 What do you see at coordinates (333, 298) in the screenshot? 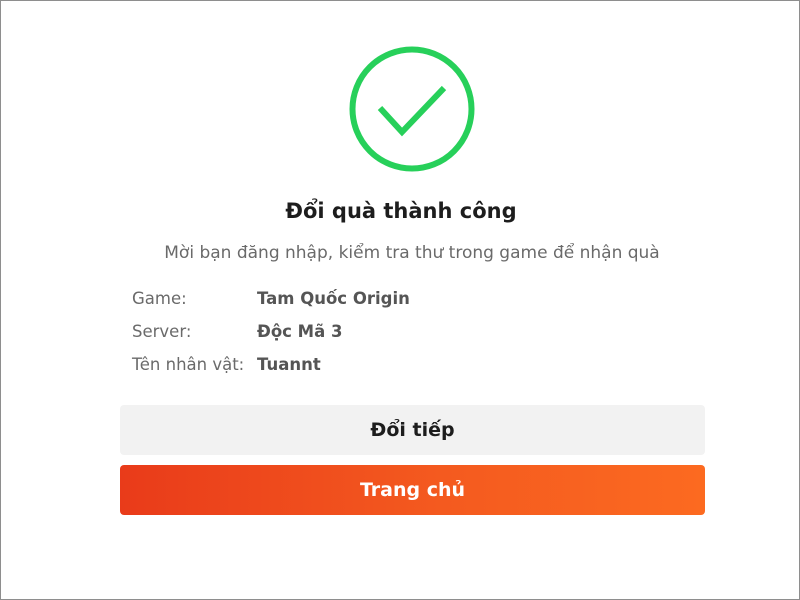
I see `detail-value-game: Tam Quốc Origin` at bounding box center [333, 298].